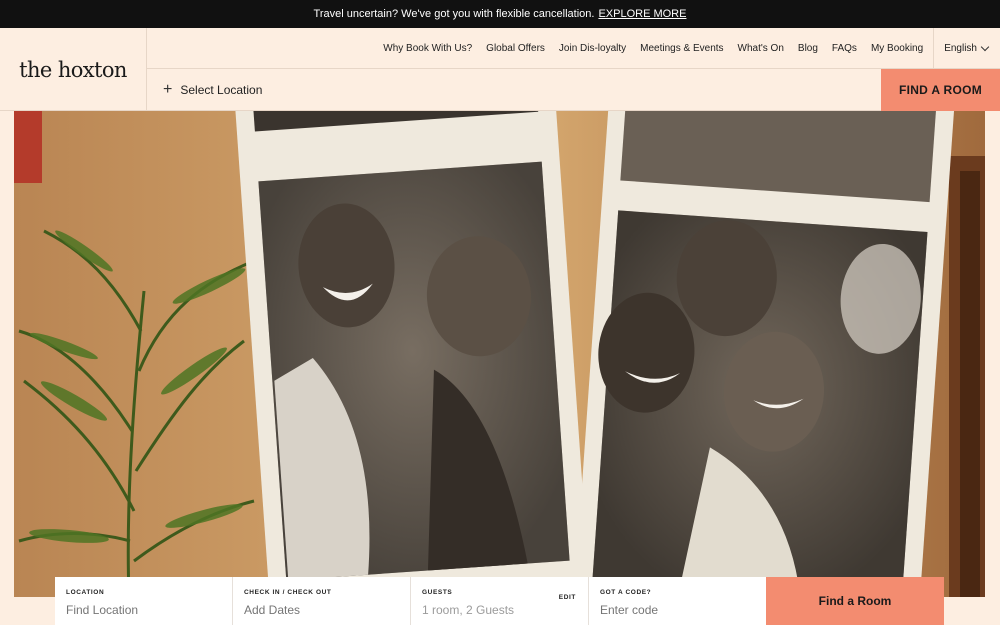 The image size is (1000, 625). I want to click on guests-field: GUESTS 1 room, 2 Guests EDIT, so click(500, 601).